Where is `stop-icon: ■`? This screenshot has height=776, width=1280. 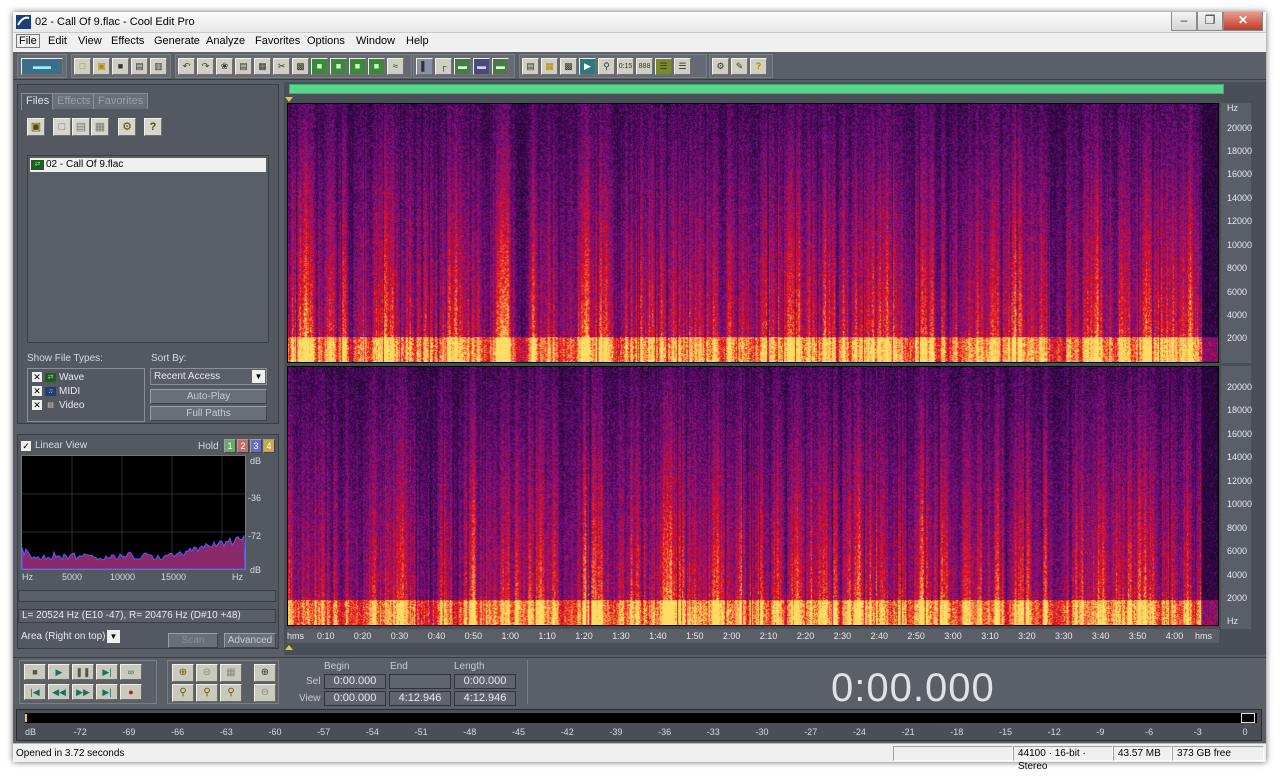 stop-icon: ■ is located at coordinates (35, 672).